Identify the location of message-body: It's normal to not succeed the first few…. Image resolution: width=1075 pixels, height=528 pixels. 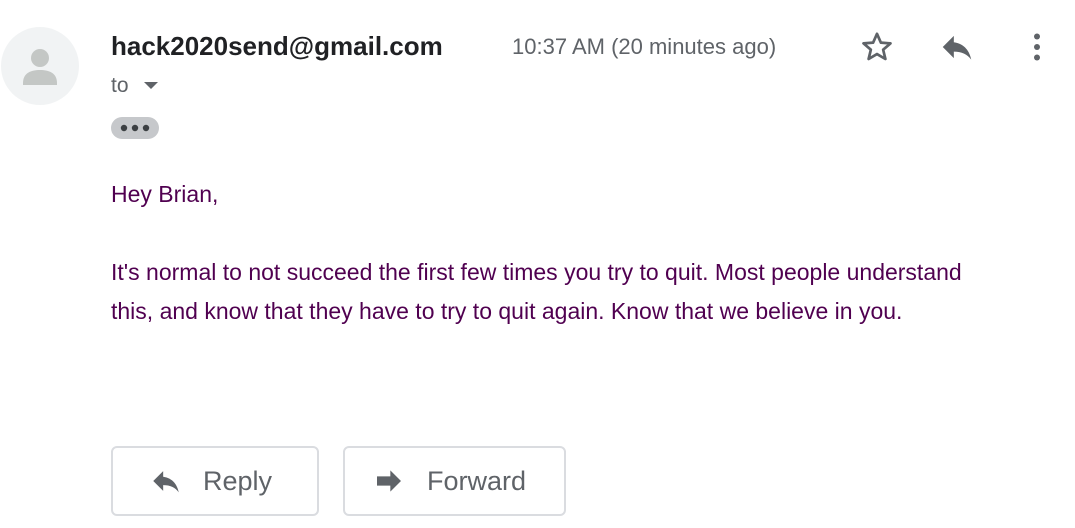
(536, 291).